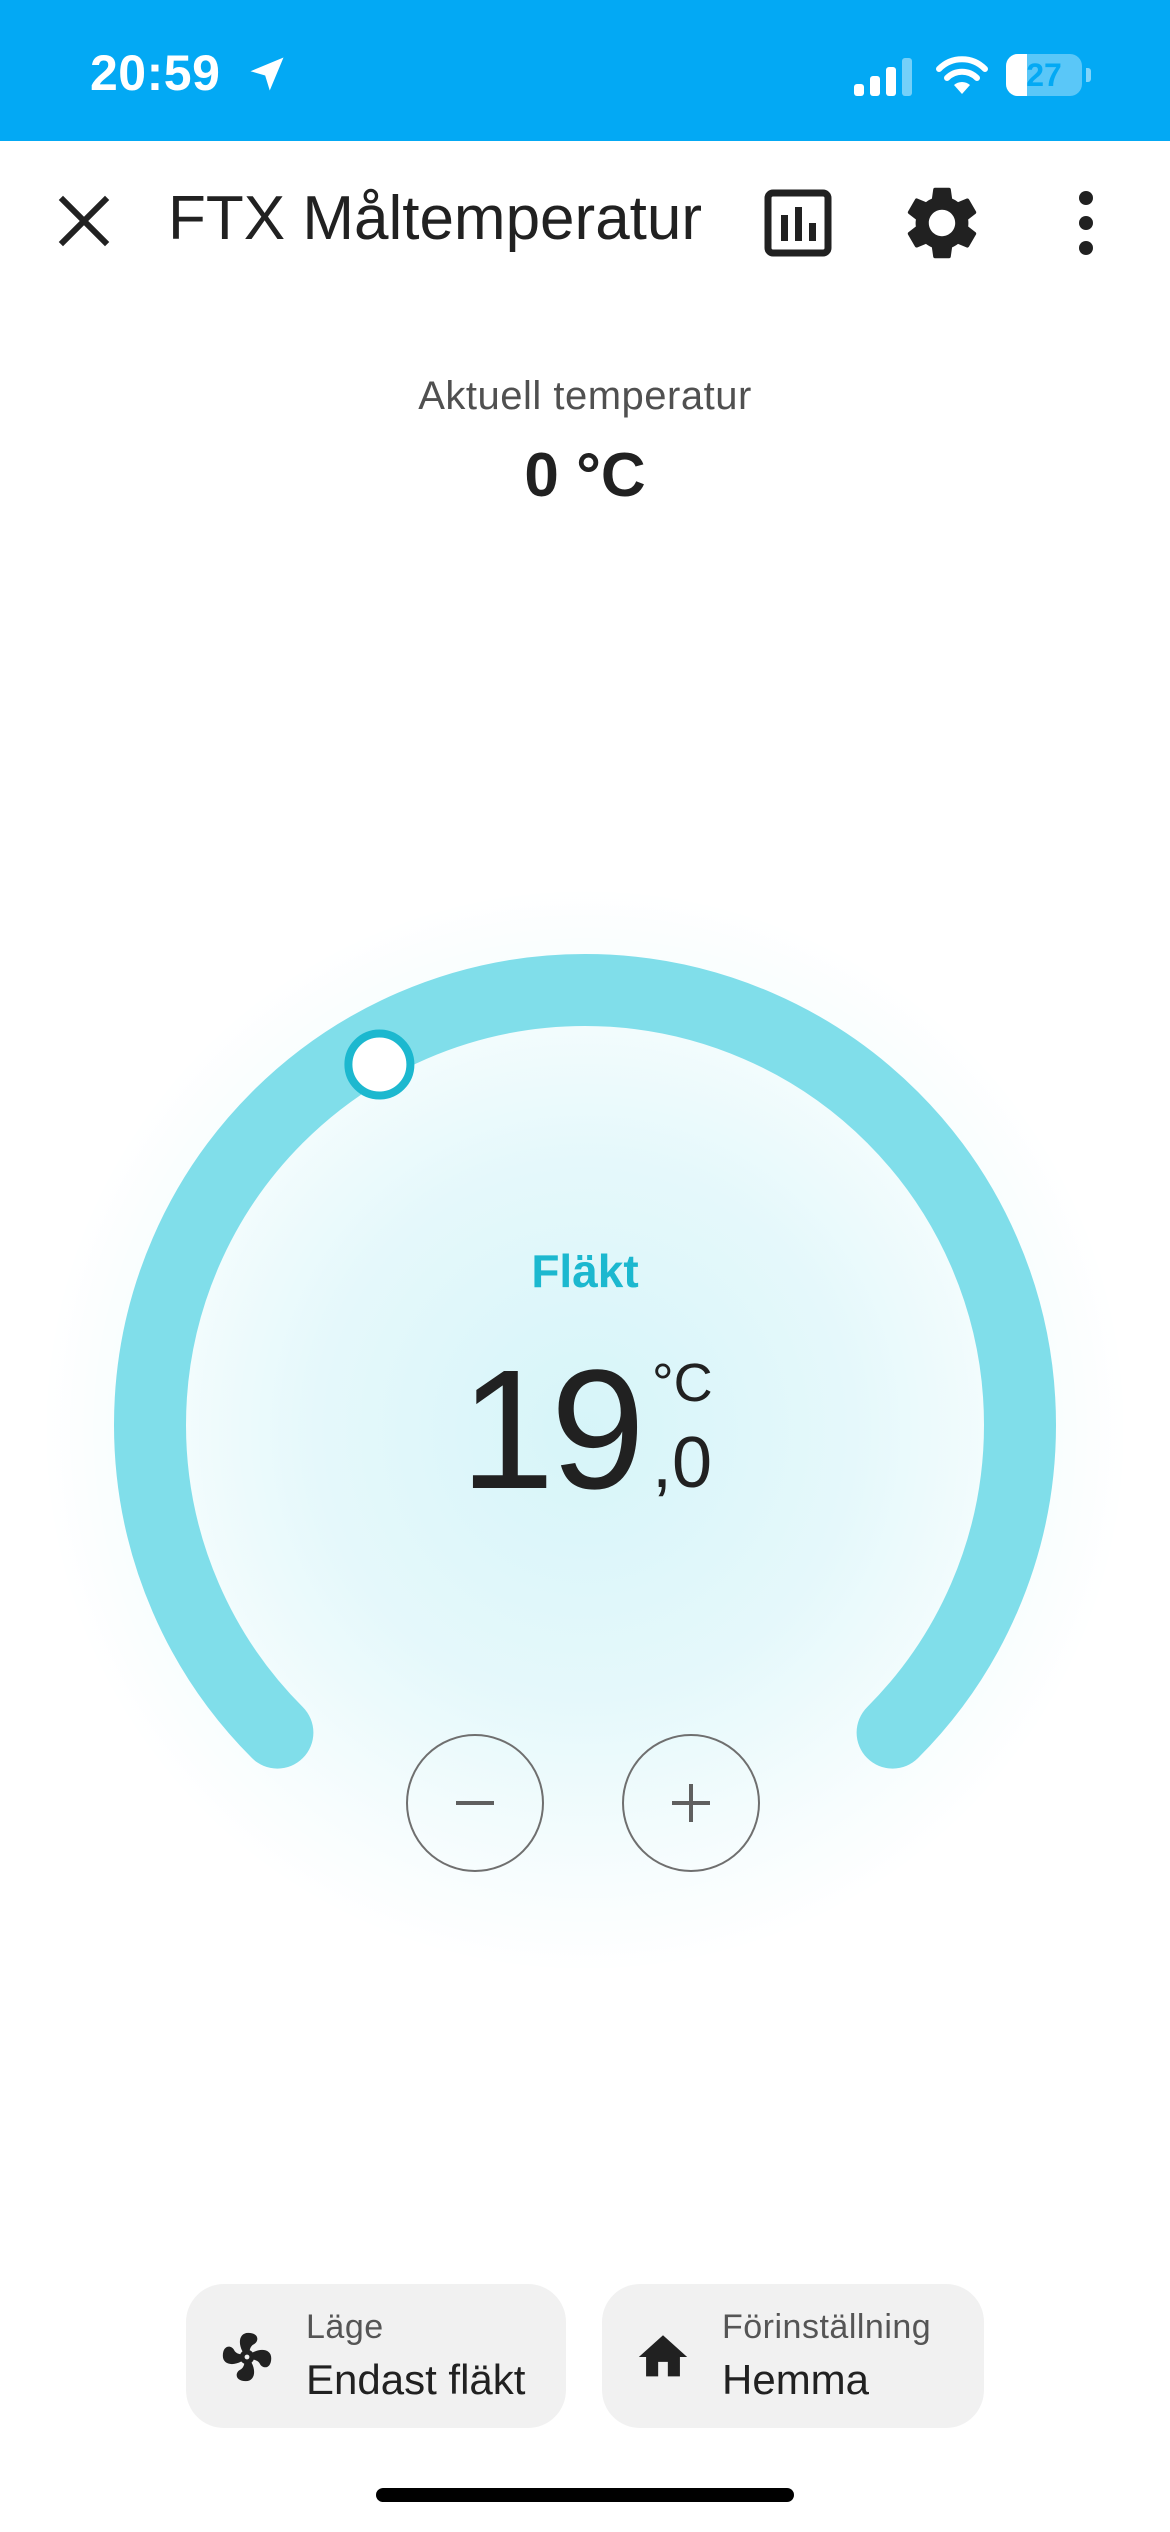 This screenshot has height=2532, width=1170. I want to click on target-temperature-integer: 19, so click(552, 1430).